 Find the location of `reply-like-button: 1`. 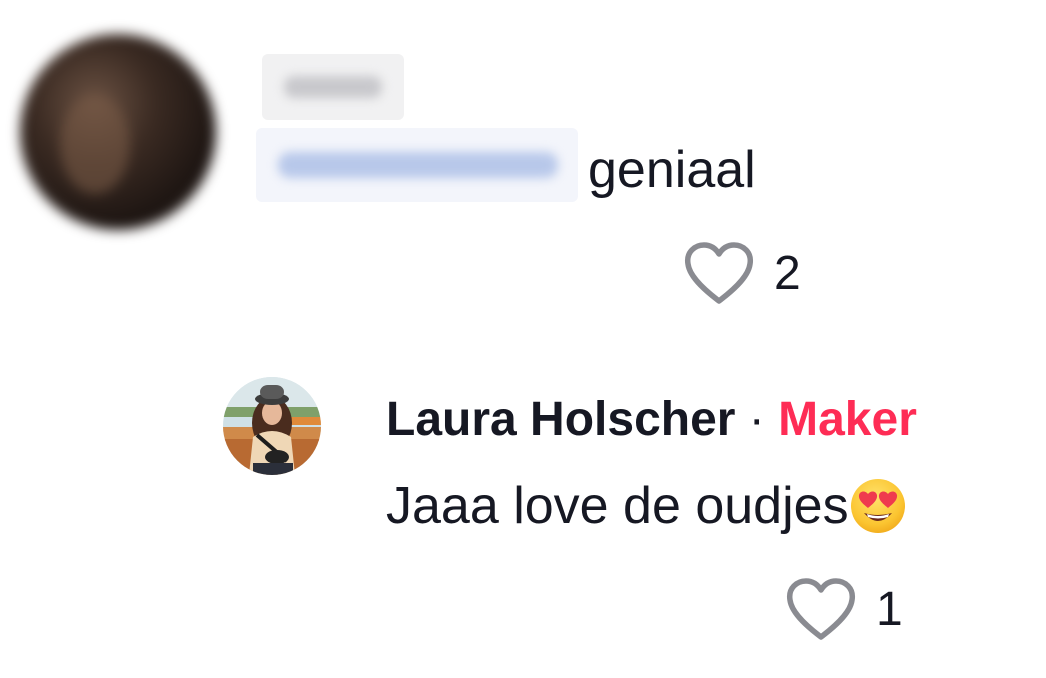

reply-like-button: 1 is located at coordinates (844, 610).